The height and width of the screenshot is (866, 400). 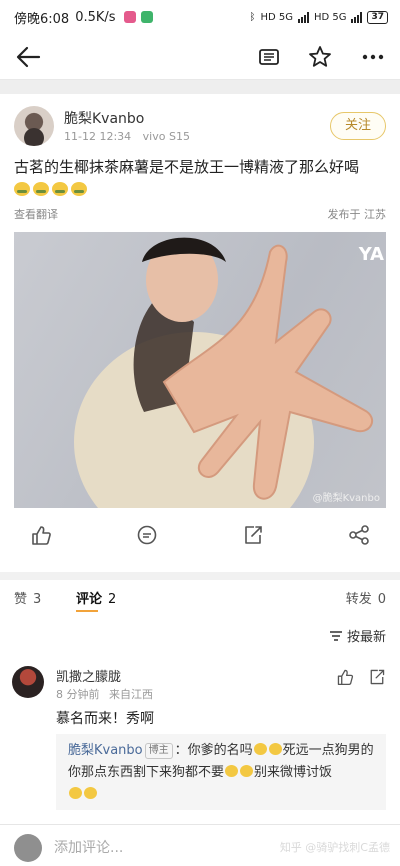 I want to click on status-indicators: ᛒ HD 5G HD 5G 37, so click(x=318, y=17).